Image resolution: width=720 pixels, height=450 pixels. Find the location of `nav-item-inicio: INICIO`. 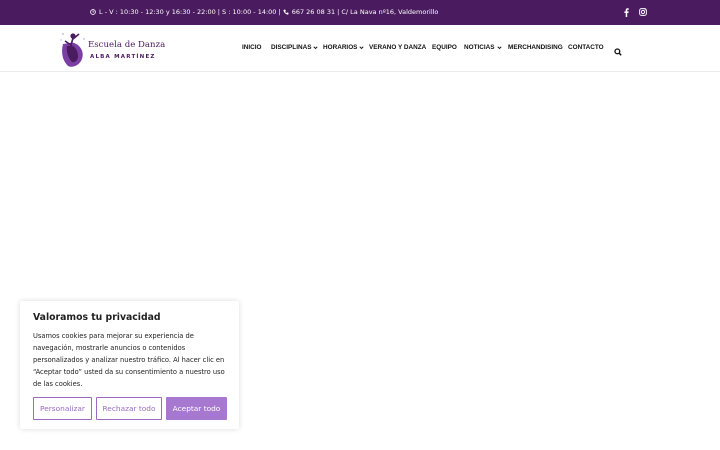

nav-item-inicio: INICIO is located at coordinates (252, 47).